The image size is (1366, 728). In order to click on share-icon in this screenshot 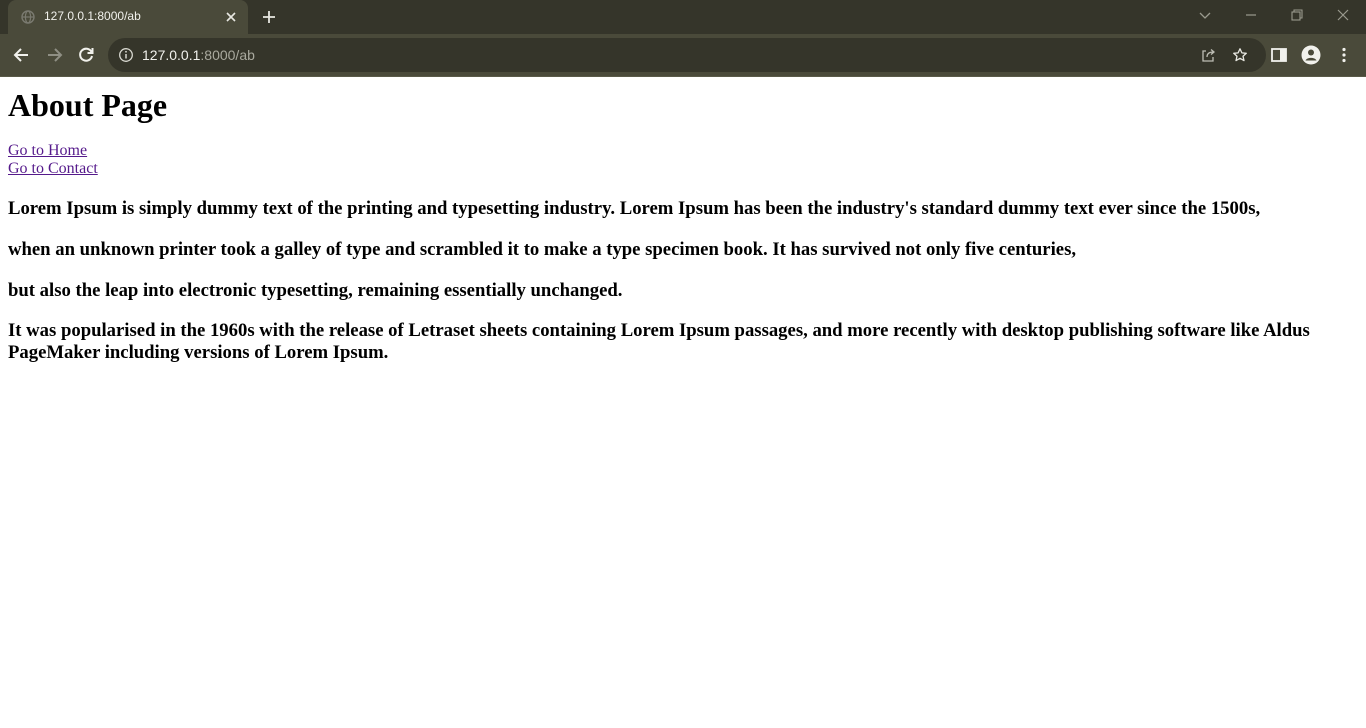, I will do `click(1208, 55)`.